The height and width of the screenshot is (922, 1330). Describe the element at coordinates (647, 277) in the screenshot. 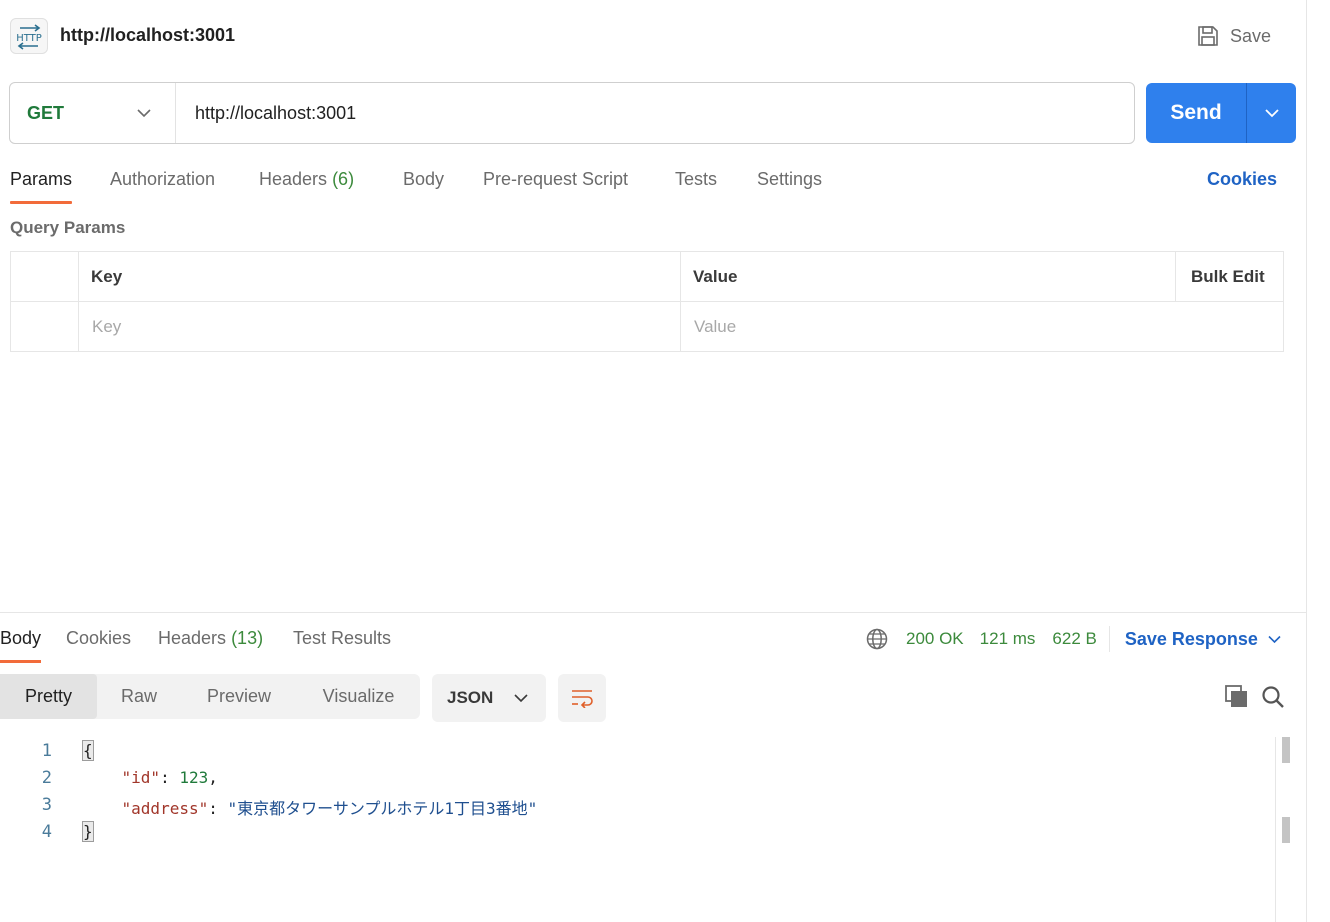

I see `table-header-row: Key Value Bulk Edit` at that location.